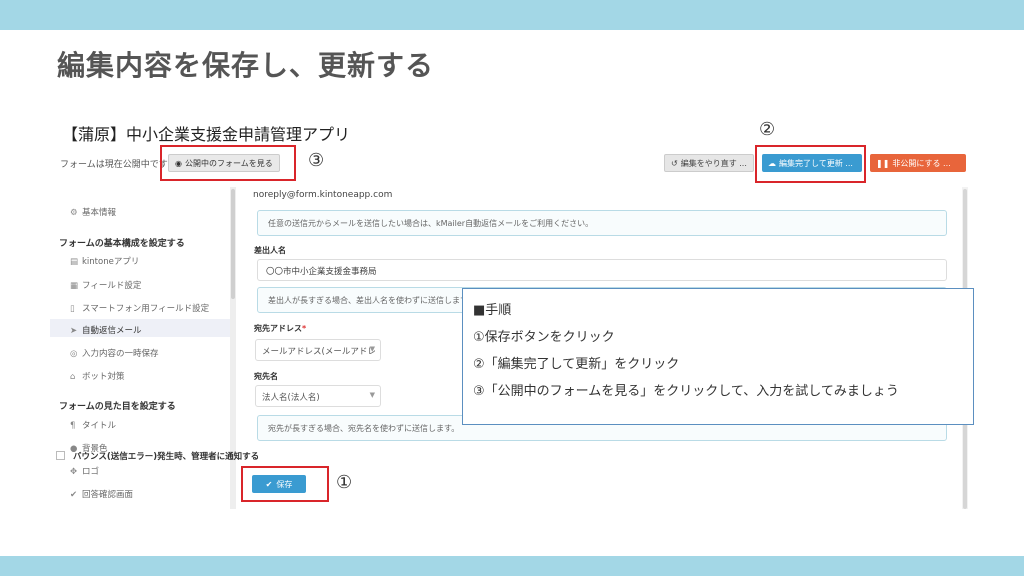  What do you see at coordinates (111, 262) in the screenshot?
I see `sidebar-item-label: kintoneアプリ` at bounding box center [111, 262].